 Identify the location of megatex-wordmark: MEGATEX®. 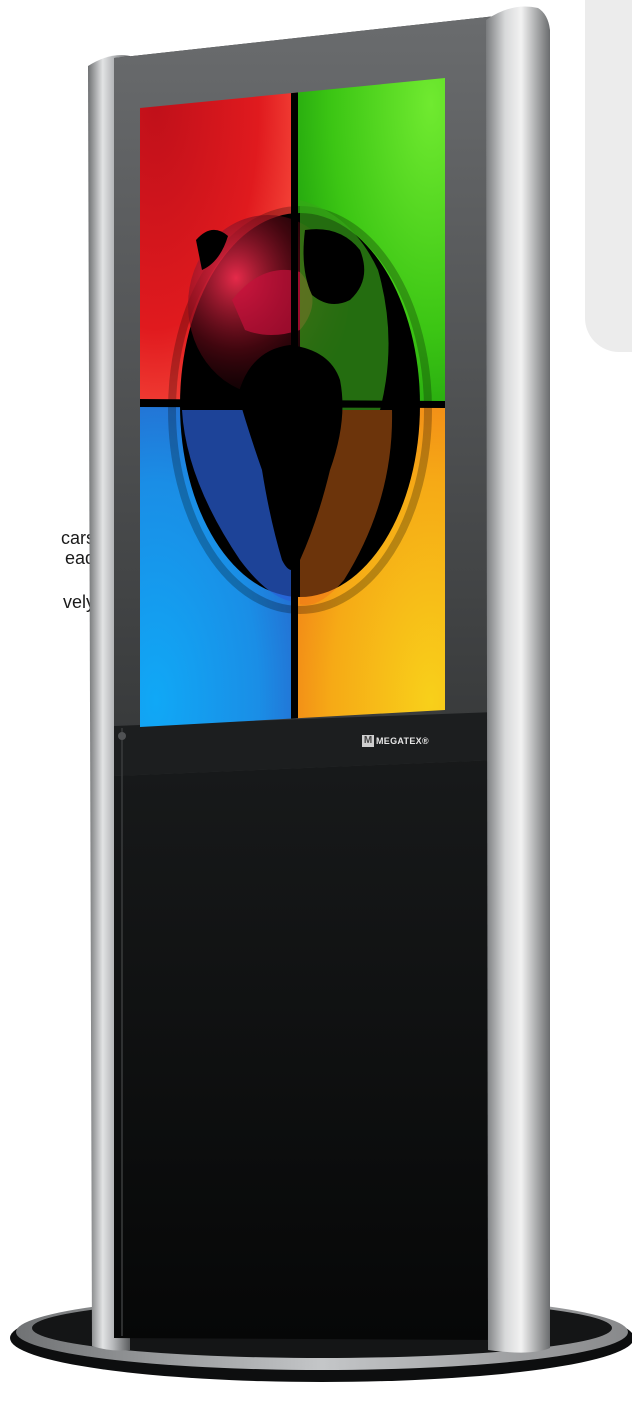
(402, 741).